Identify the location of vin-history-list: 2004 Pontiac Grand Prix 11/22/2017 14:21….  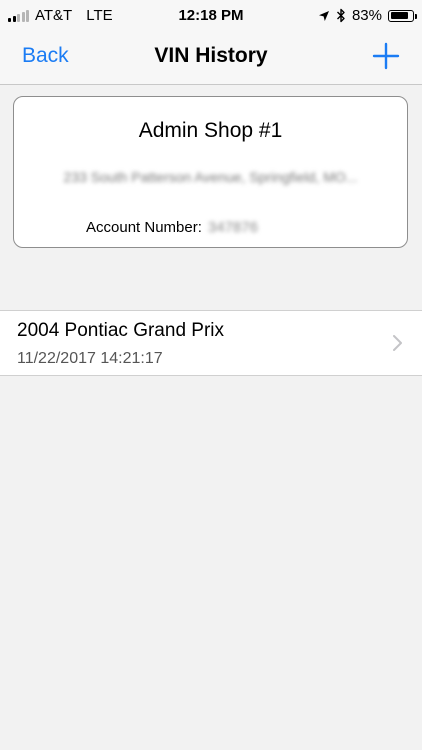
(211, 343).